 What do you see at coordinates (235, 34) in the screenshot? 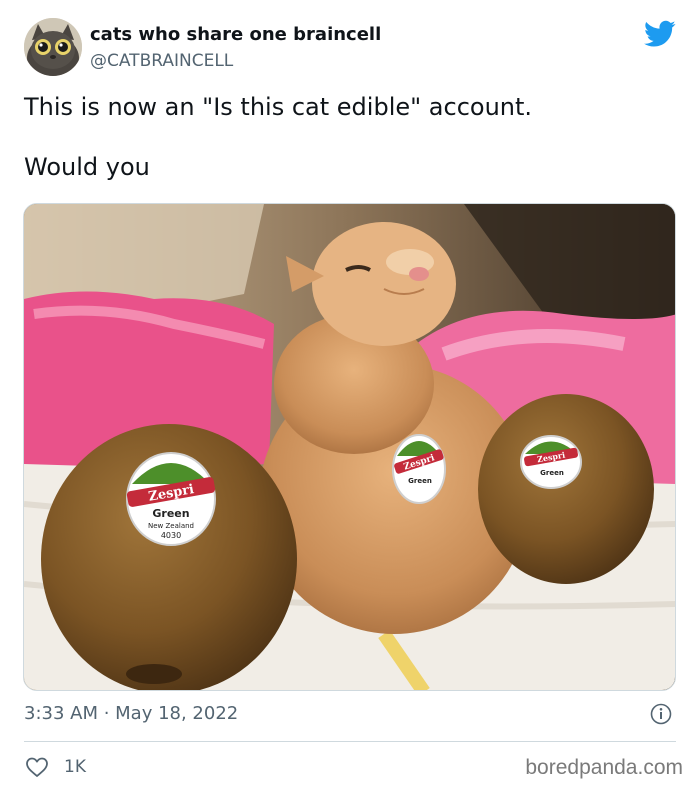
I see `author-display-name: cats who share one braincell` at bounding box center [235, 34].